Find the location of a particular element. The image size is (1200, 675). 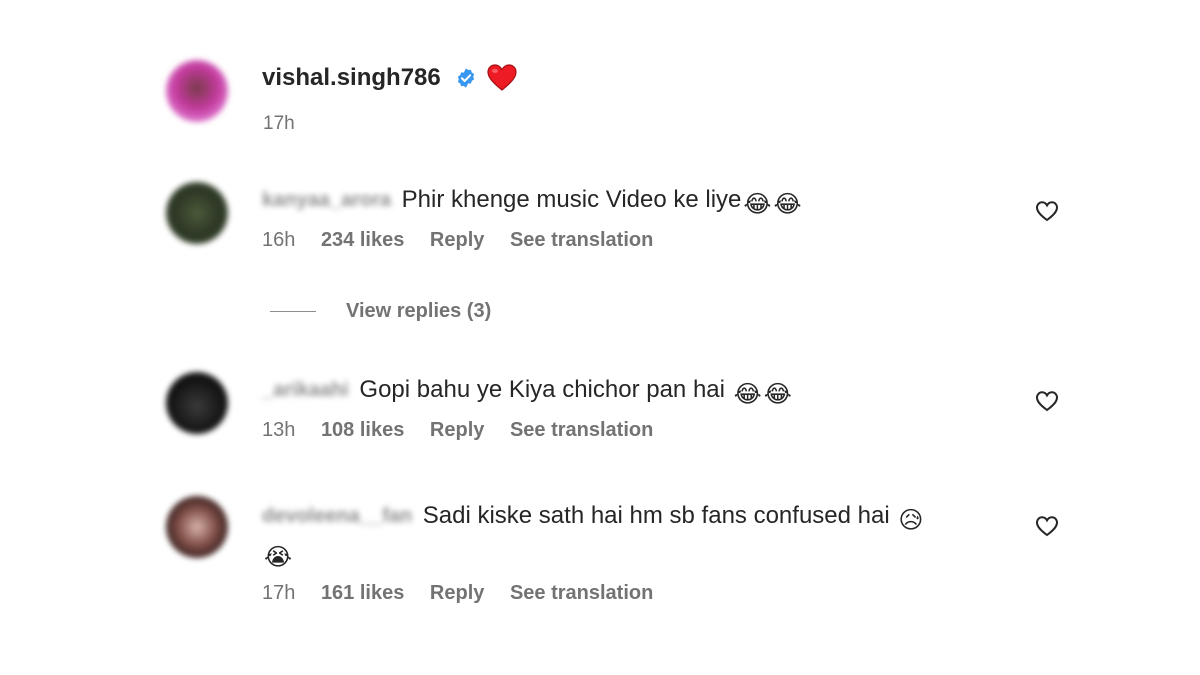

view-replies-label: View replies (3) is located at coordinates (418, 311).